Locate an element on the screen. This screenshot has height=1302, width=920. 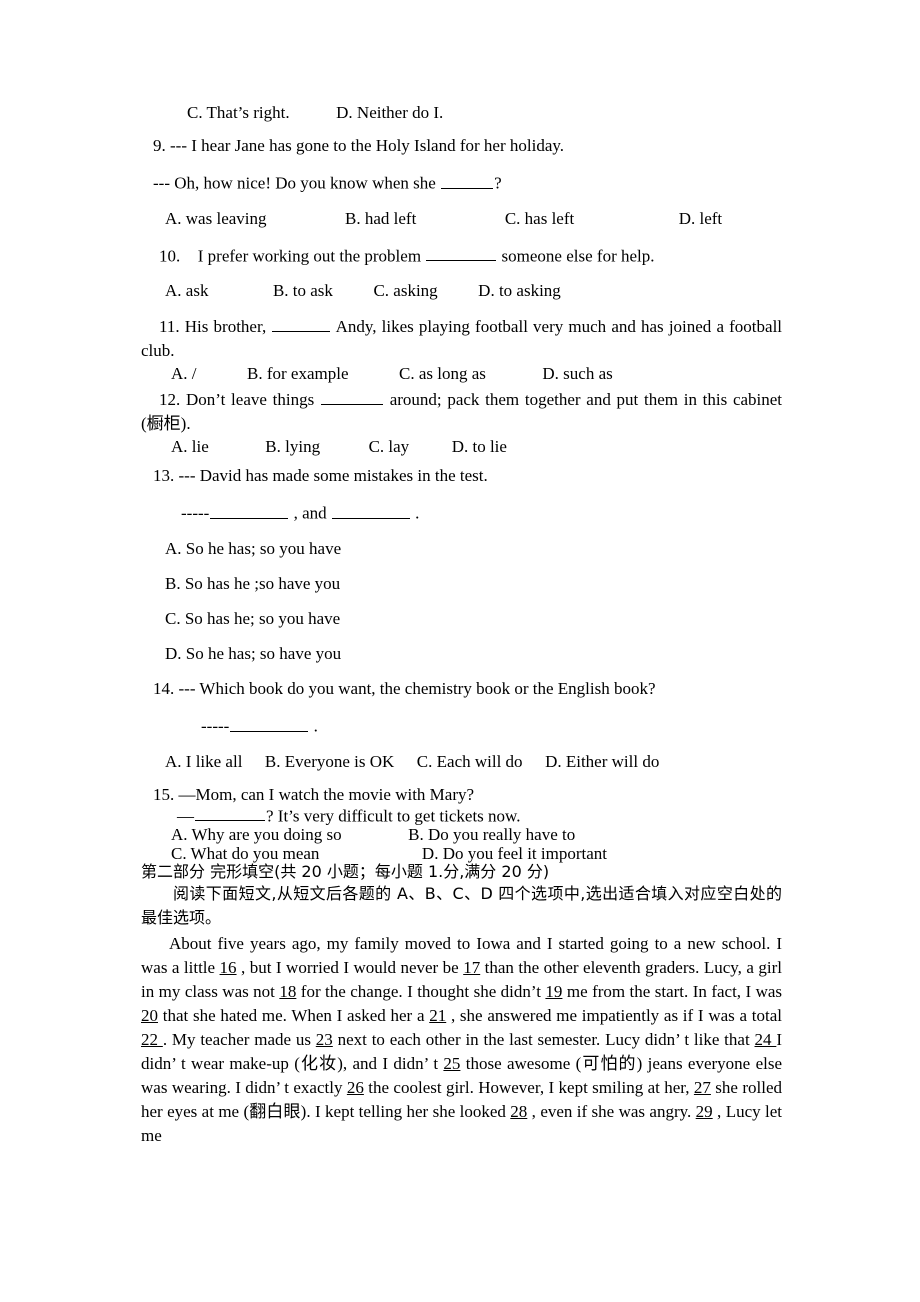
question-9-stem-tail: ? is located at coordinates (498, 183).